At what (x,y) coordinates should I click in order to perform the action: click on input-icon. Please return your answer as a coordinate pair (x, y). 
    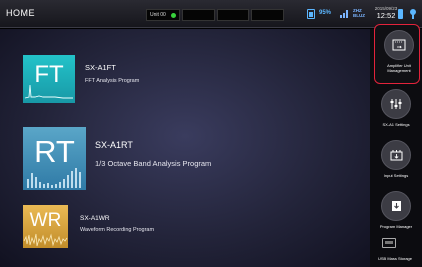
    Looking at the image, I should click on (396, 155).